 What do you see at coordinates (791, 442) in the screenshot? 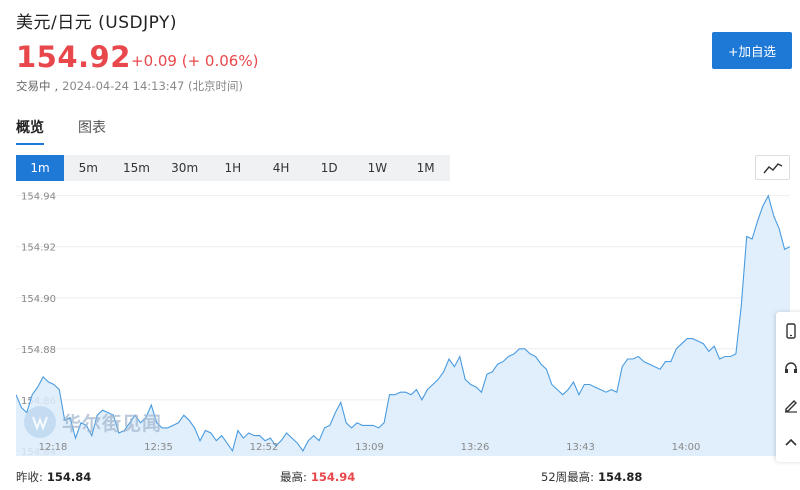
I see `chevron-up-icon` at bounding box center [791, 442].